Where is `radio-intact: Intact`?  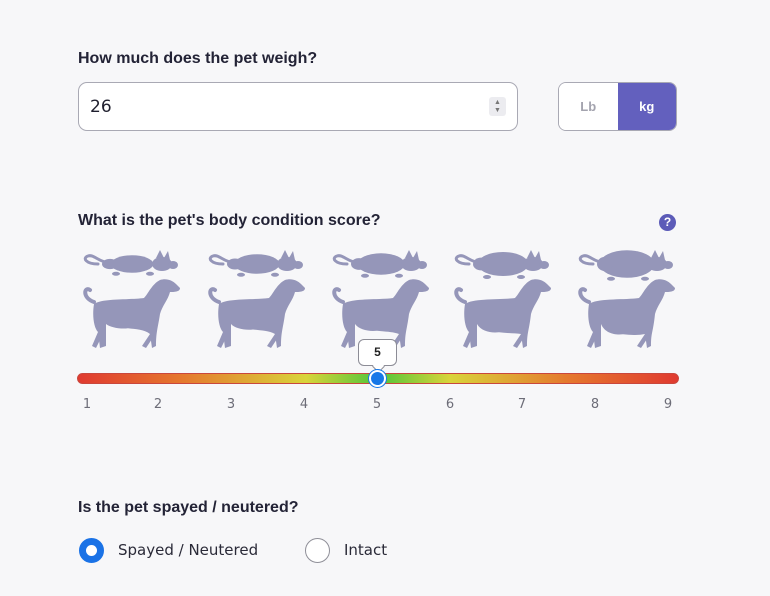
radio-intact: Intact is located at coordinates (346, 550).